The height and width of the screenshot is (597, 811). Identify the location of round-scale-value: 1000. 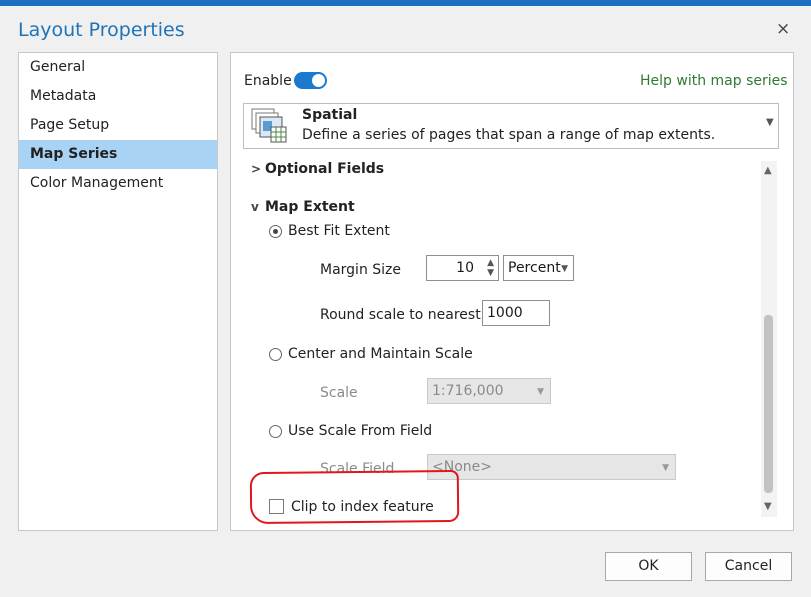
(505, 313).